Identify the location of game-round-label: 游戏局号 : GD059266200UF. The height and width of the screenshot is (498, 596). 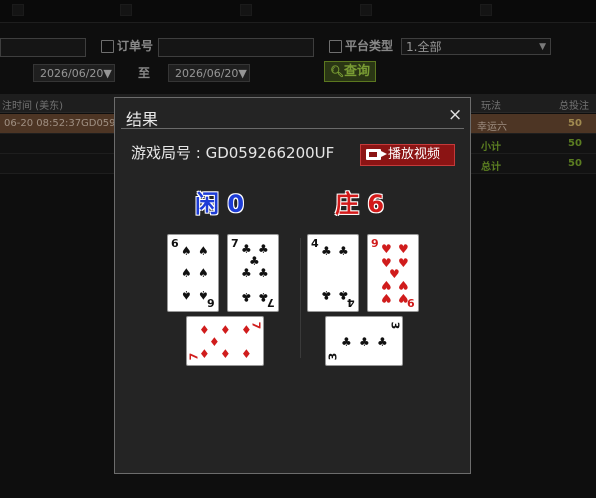
(233, 153).